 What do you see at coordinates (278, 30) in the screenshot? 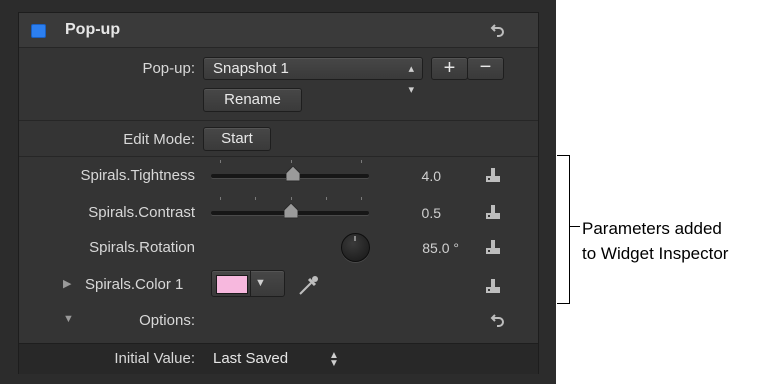
I see `group-header: Pop-up` at bounding box center [278, 30].